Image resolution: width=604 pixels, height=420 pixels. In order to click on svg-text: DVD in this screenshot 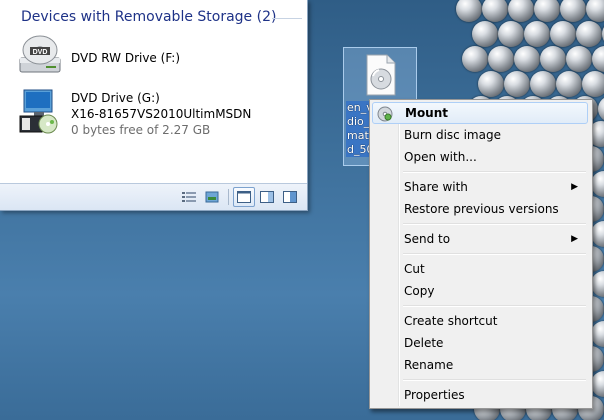, I will do `click(40, 52)`.